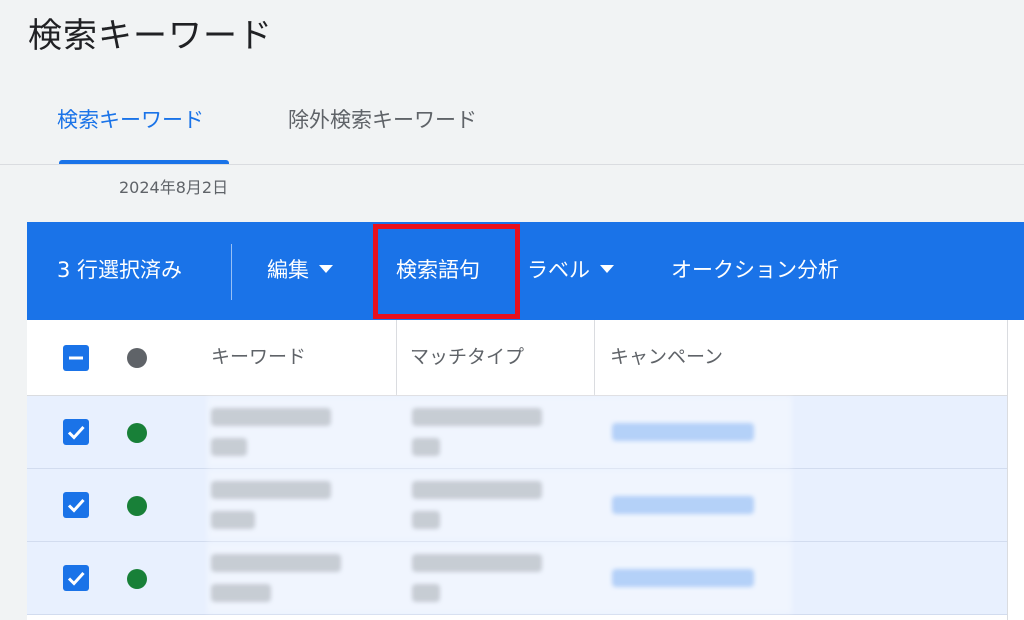 The width and height of the screenshot is (1024, 620). What do you see at coordinates (1015, 470) in the screenshot?
I see `table-right-edge` at bounding box center [1015, 470].